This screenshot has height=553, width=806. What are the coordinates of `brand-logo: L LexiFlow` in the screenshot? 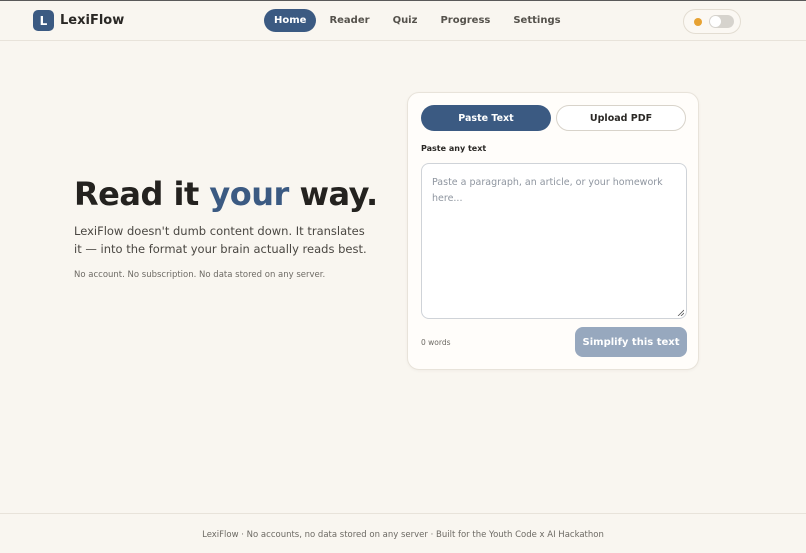 It's located at (78, 20).